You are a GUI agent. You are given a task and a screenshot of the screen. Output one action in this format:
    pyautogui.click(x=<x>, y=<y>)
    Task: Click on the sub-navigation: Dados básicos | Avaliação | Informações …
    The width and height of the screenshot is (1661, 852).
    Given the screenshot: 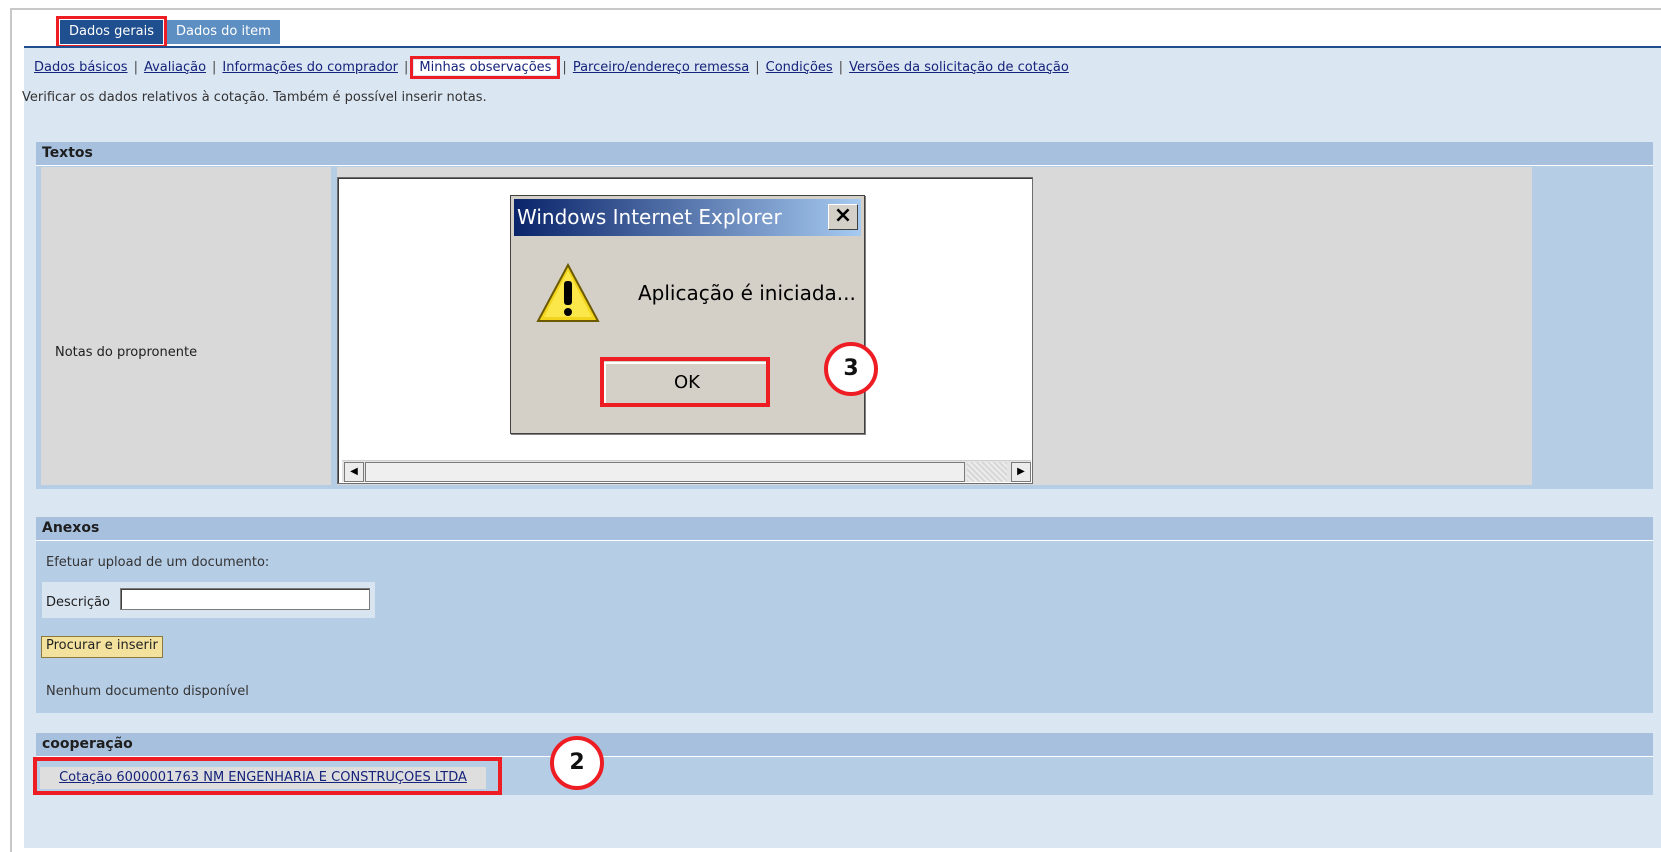 What is the action you would take?
    pyautogui.click(x=551, y=67)
    